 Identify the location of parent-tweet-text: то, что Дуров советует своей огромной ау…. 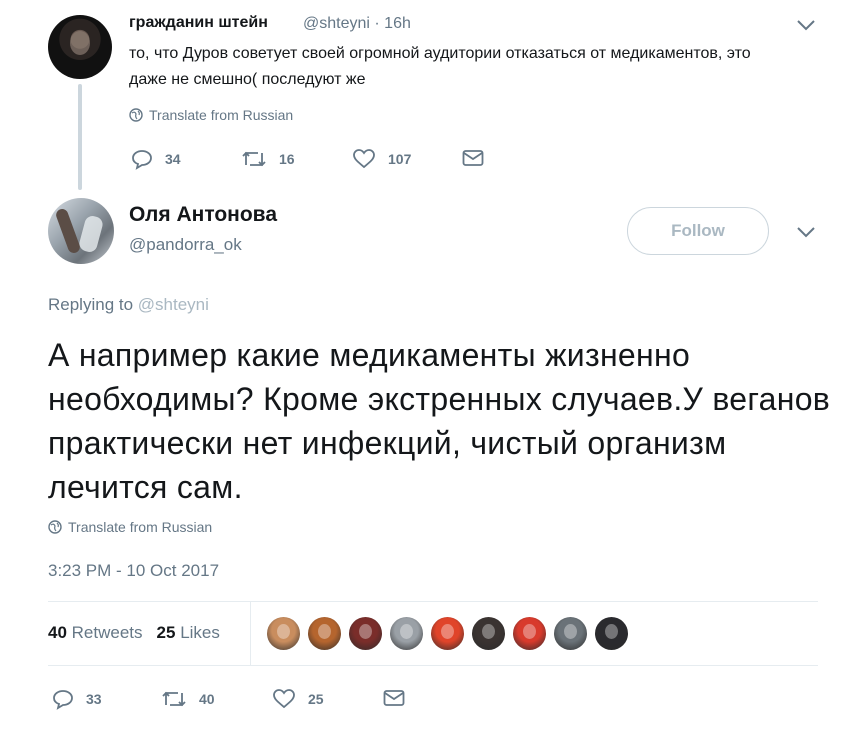
(440, 66).